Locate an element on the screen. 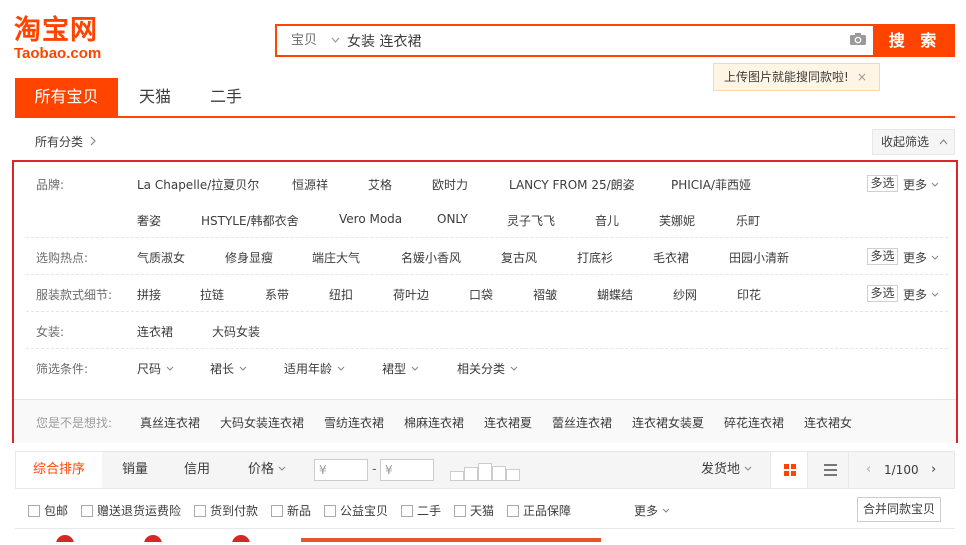  sort-default: 综合排序 is located at coordinates (59, 470).